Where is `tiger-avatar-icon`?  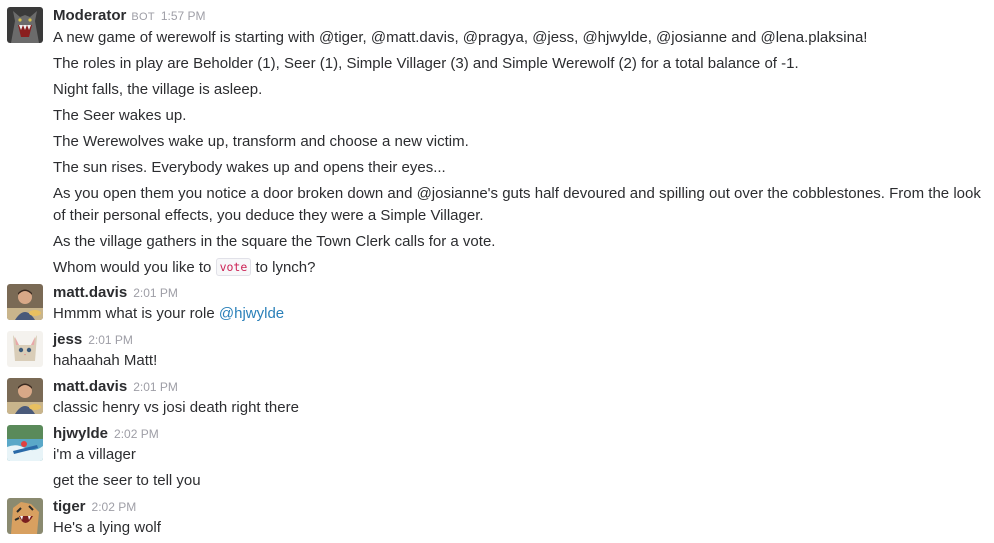
tiger-avatar-icon is located at coordinates (25, 516).